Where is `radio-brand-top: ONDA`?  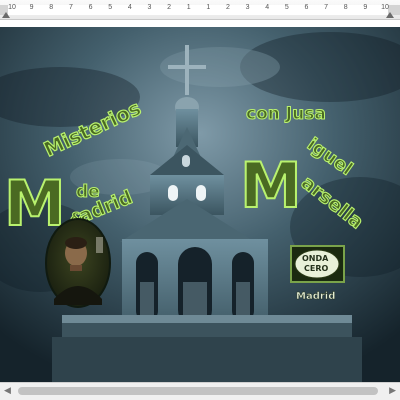 radio-brand-top: ONDA is located at coordinates (315, 258).